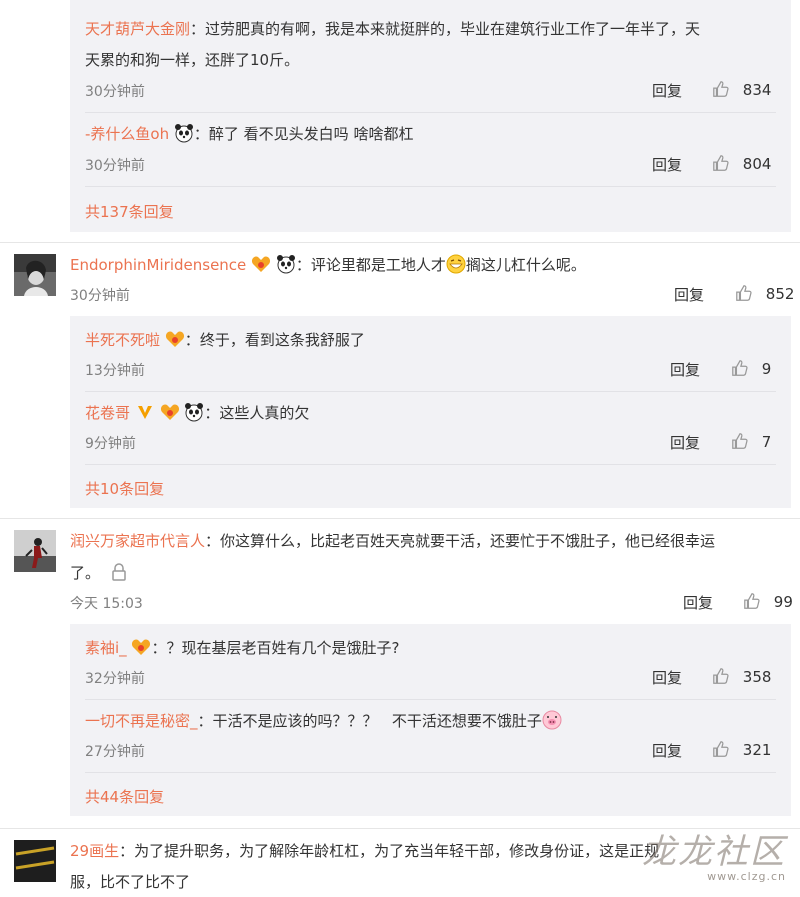 This screenshot has width=800, height=897. I want to click on like-button: 9, so click(751, 368).